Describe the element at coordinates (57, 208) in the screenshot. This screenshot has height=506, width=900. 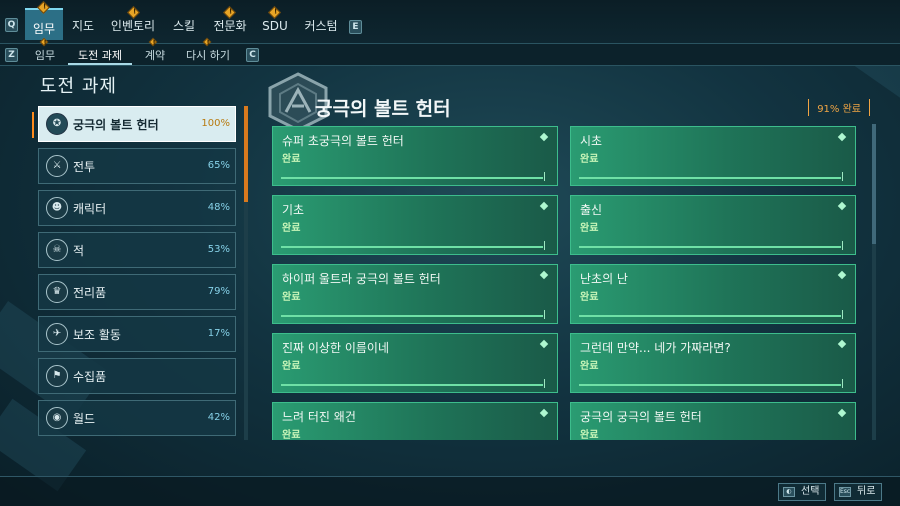
I see `character-icon: ☻` at that location.